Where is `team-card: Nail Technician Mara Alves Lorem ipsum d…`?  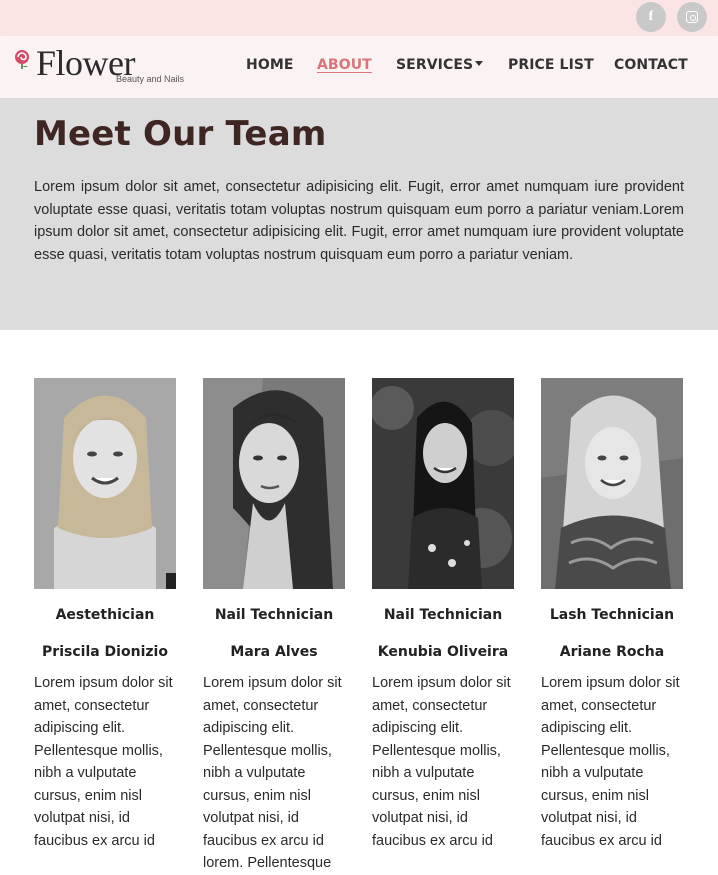
team-card: Nail Technician Mara Alves Lorem ipsum d… is located at coordinates (274, 626).